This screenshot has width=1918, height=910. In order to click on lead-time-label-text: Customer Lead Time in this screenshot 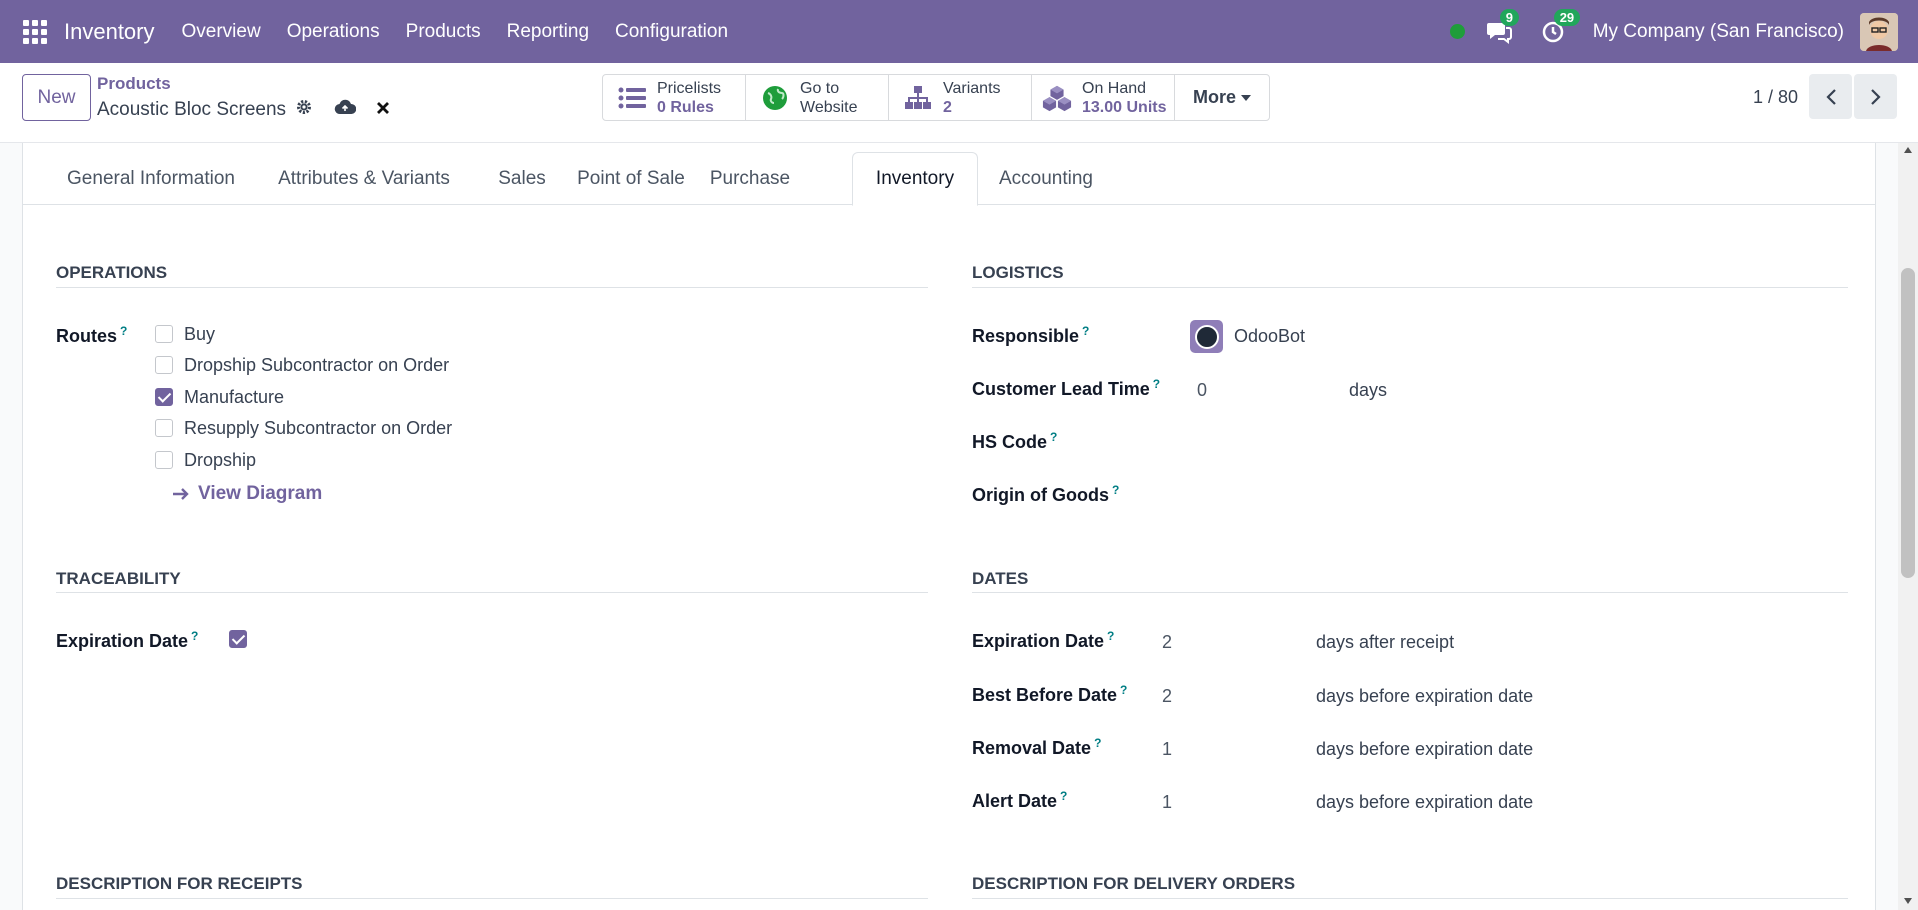, I will do `click(1061, 389)`.